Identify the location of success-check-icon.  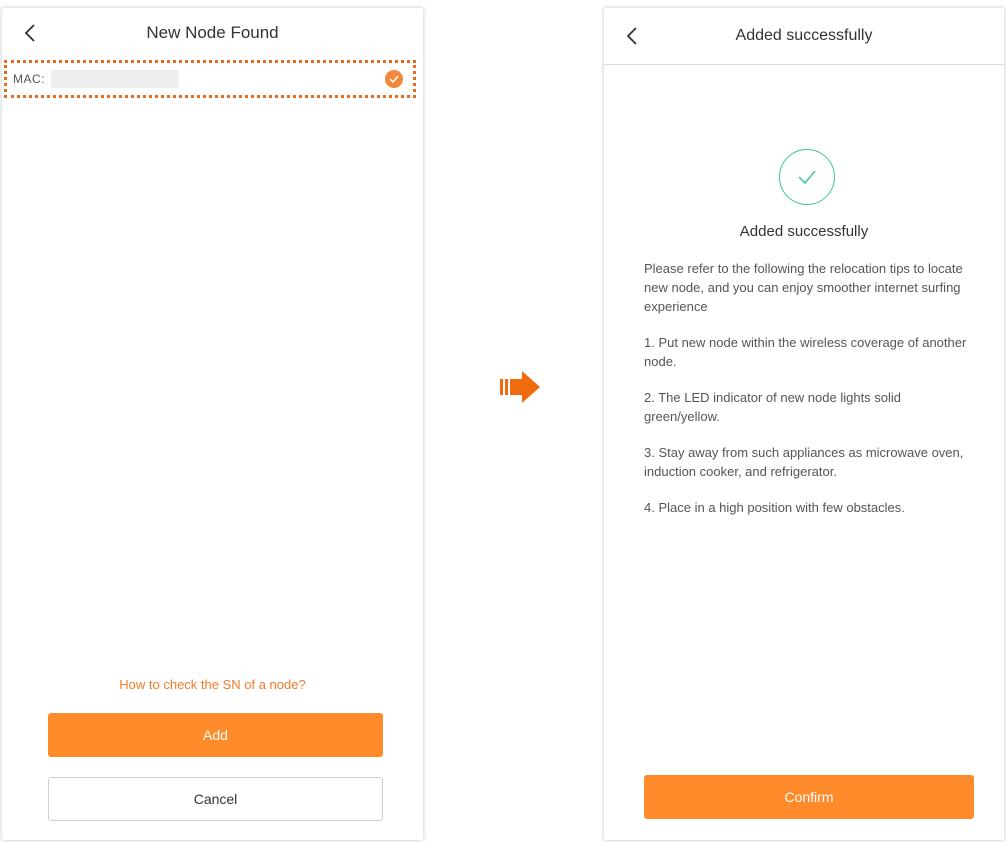
(807, 177).